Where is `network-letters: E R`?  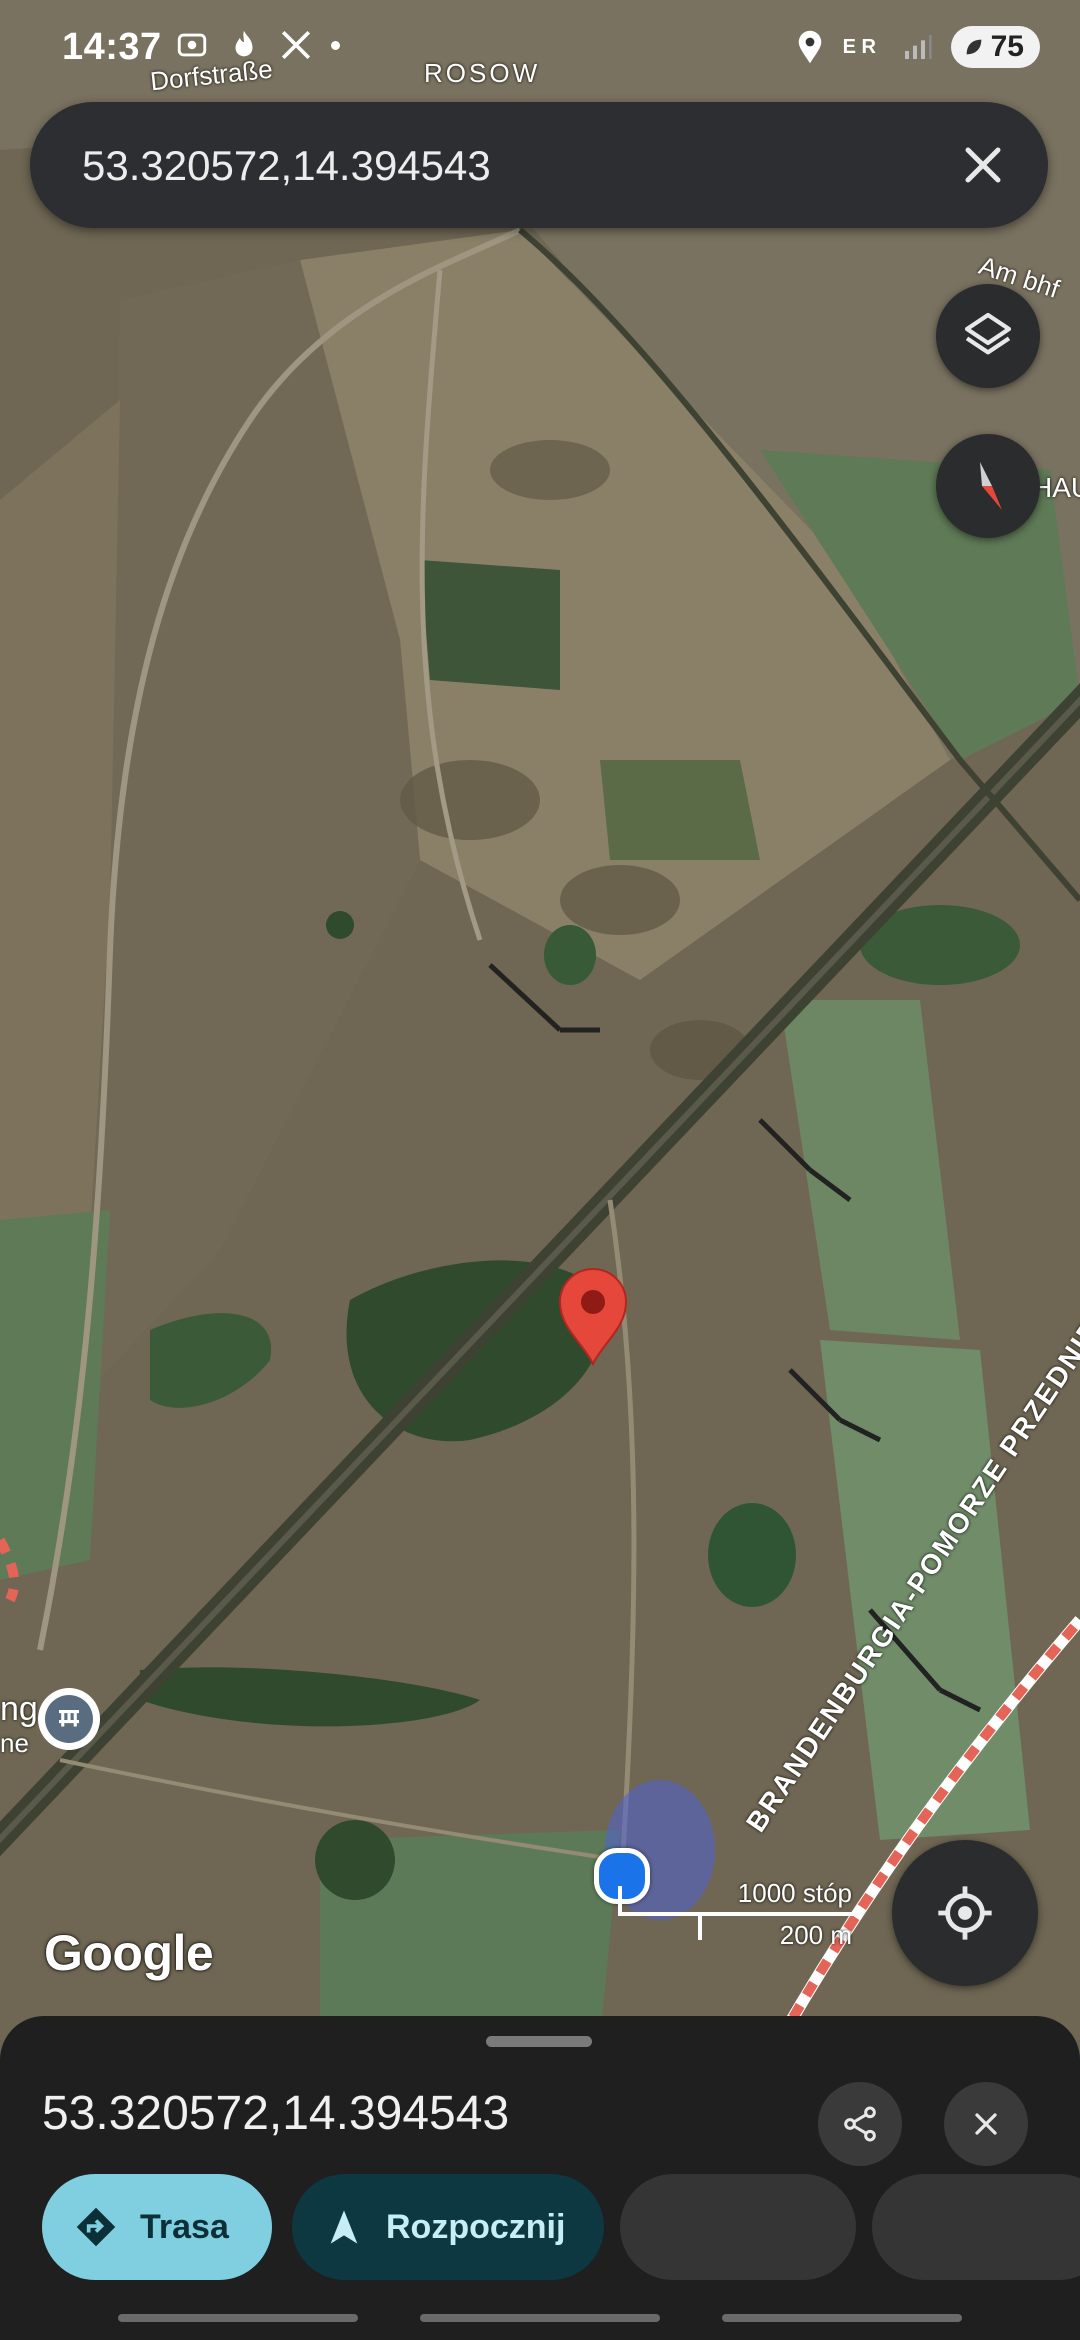
network-letters: E R is located at coordinates (859, 47).